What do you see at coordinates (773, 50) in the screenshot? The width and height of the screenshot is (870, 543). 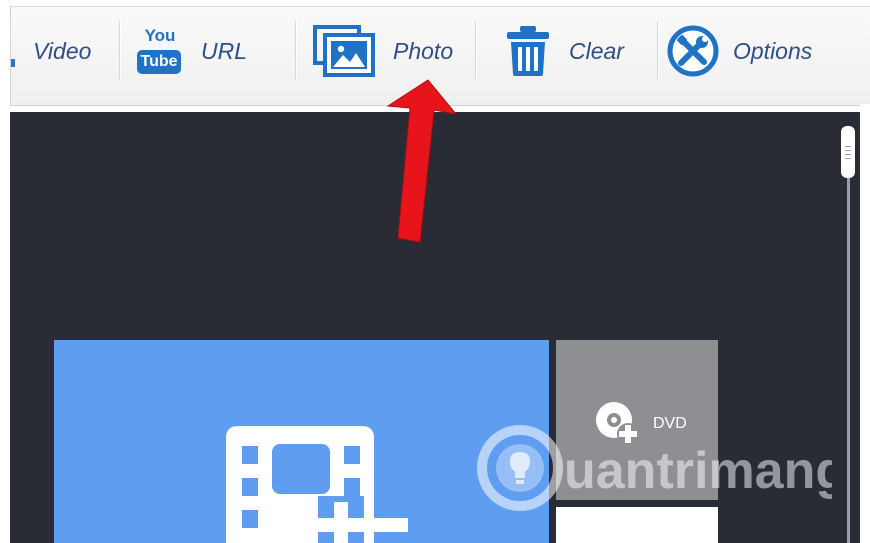 I see `options-label: Options` at bounding box center [773, 50].